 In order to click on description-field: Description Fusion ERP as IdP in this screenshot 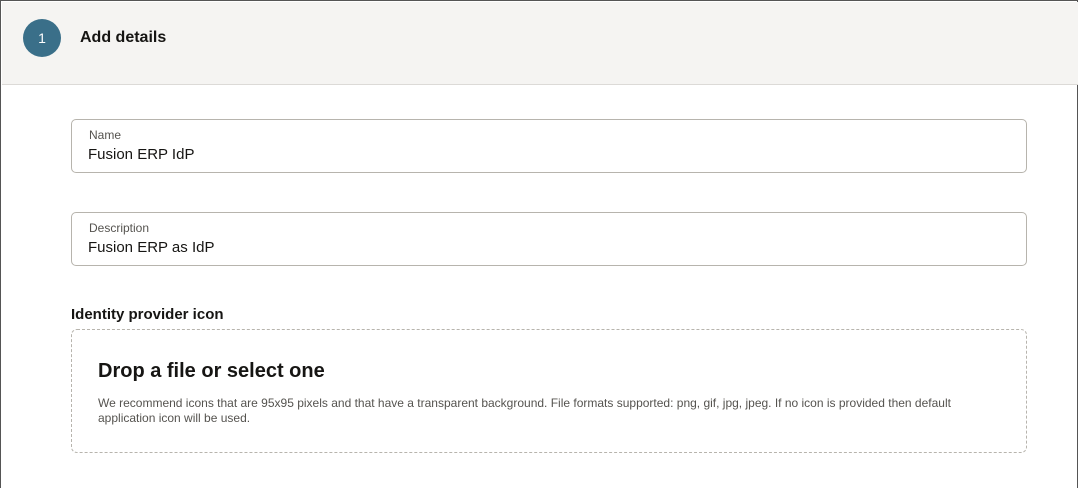, I will do `click(549, 239)`.